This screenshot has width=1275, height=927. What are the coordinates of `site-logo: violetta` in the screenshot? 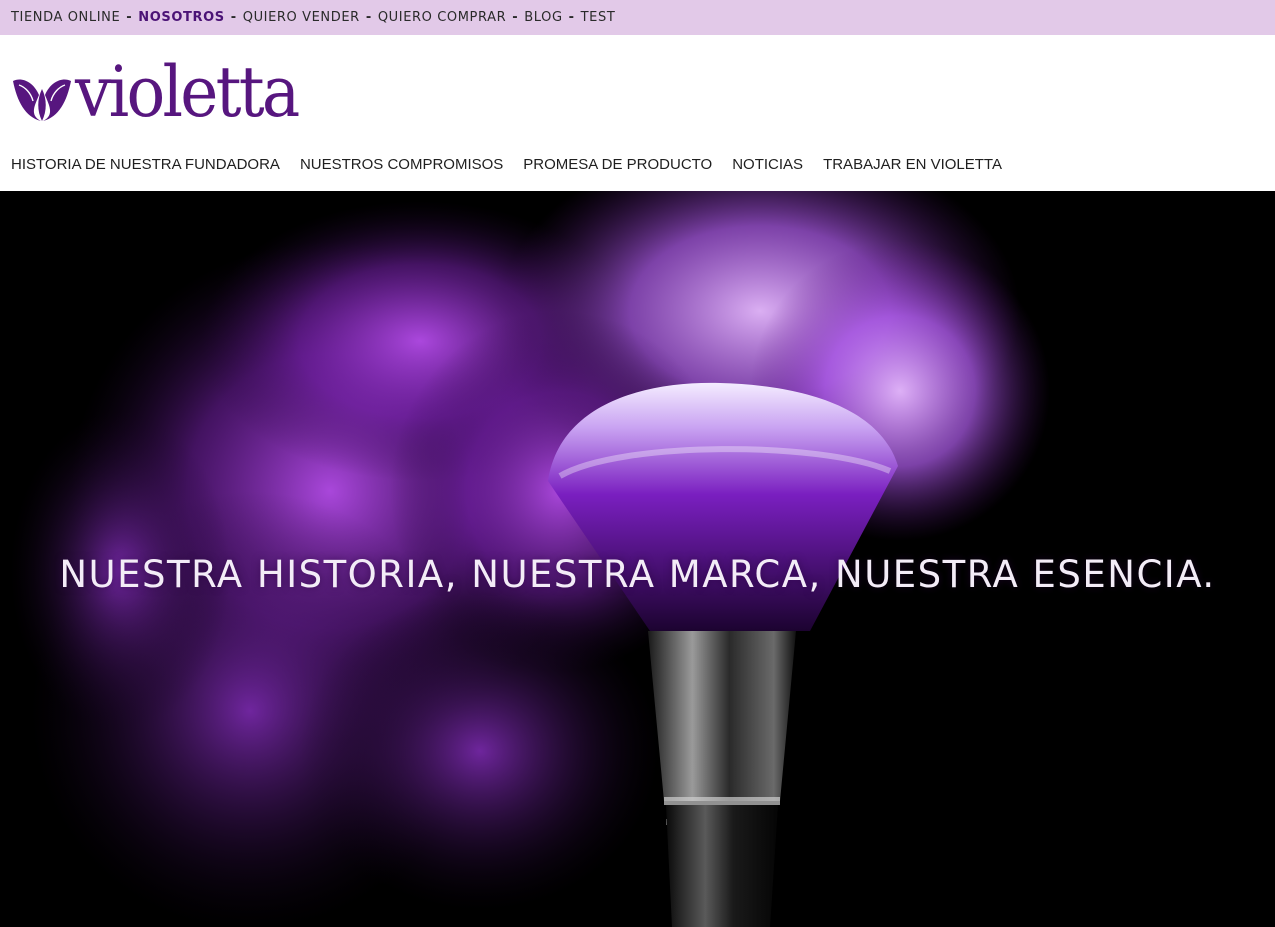 It's located at (164, 91).